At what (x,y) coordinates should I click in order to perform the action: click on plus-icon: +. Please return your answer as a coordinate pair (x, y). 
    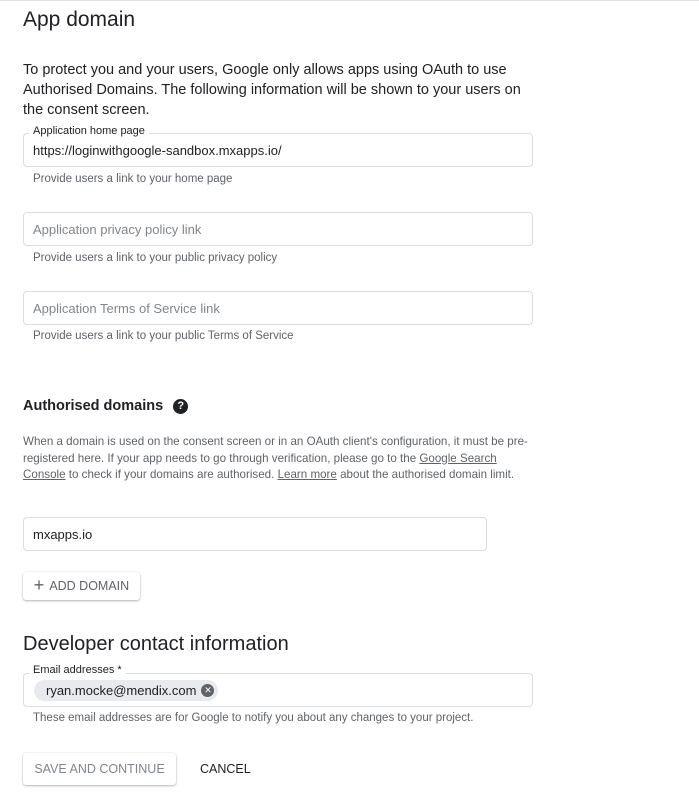
    Looking at the image, I should click on (39, 585).